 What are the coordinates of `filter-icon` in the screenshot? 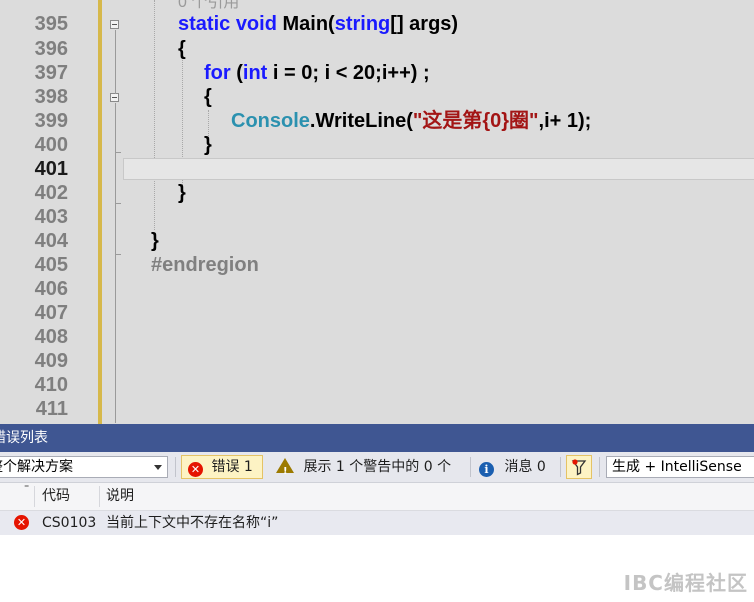 It's located at (579, 467).